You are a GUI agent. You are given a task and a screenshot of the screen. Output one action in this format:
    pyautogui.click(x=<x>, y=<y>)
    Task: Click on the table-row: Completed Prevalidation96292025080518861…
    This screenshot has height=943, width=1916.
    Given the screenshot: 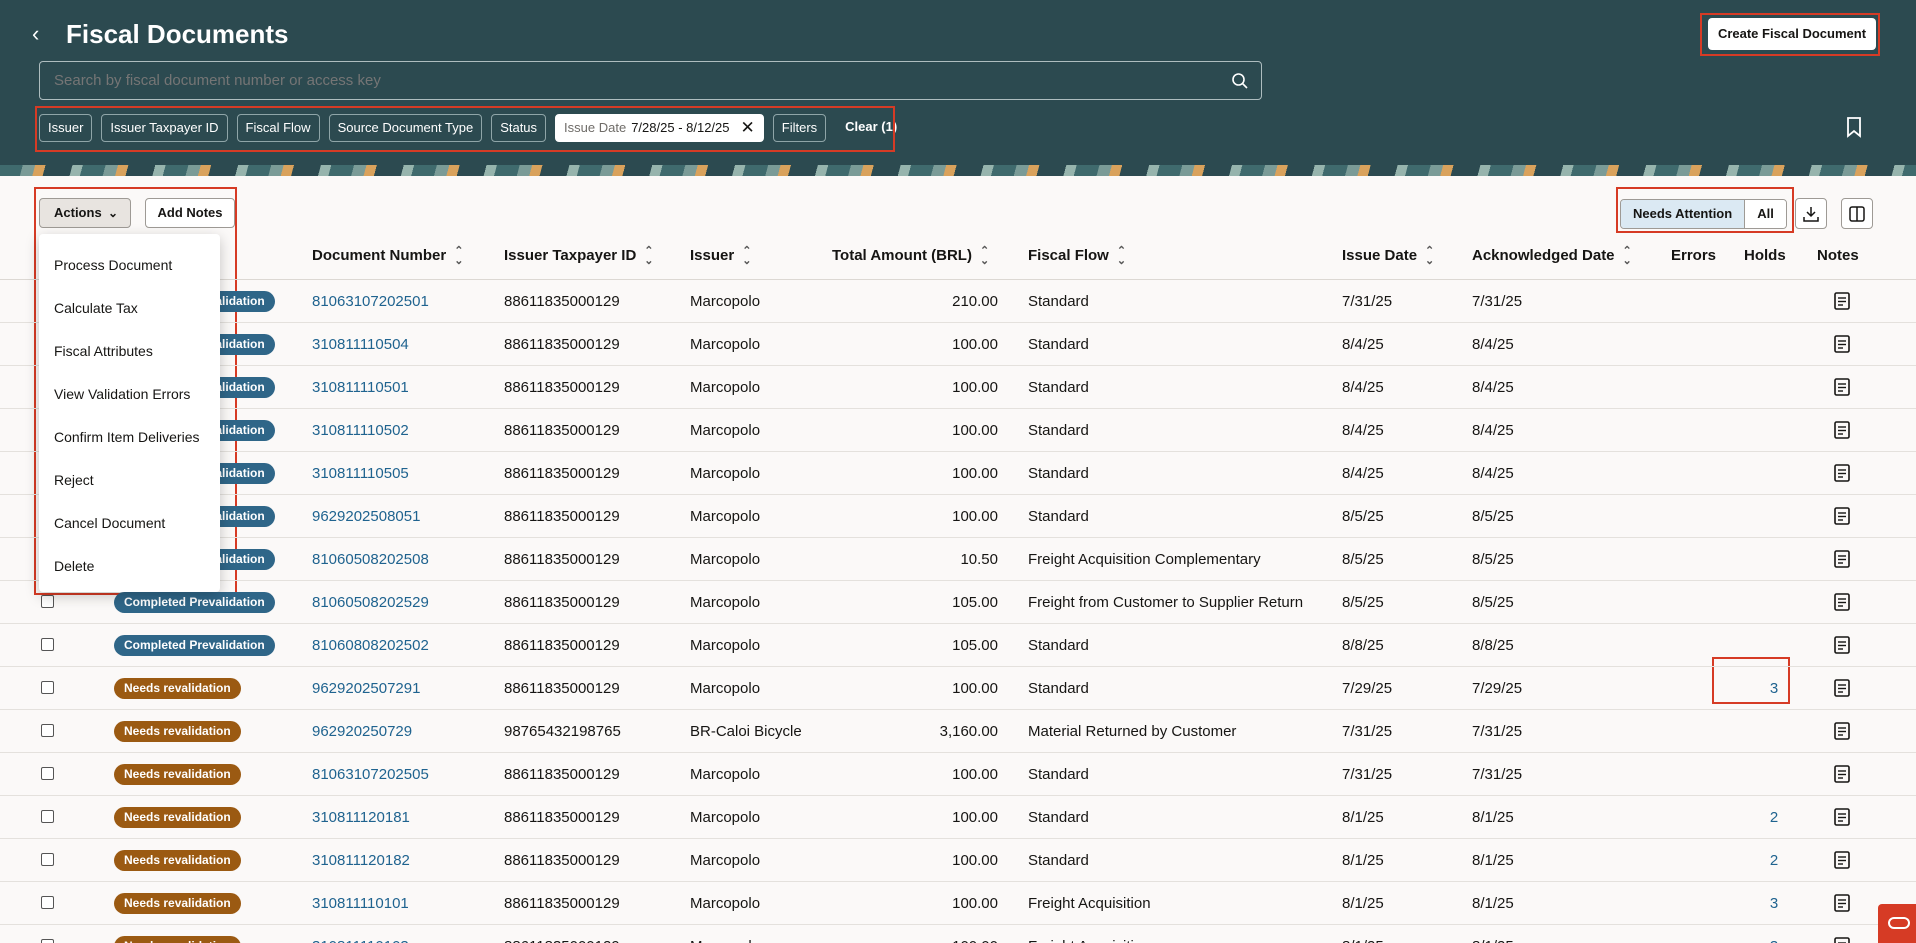 What is the action you would take?
    pyautogui.click(x=958, y=516)
    